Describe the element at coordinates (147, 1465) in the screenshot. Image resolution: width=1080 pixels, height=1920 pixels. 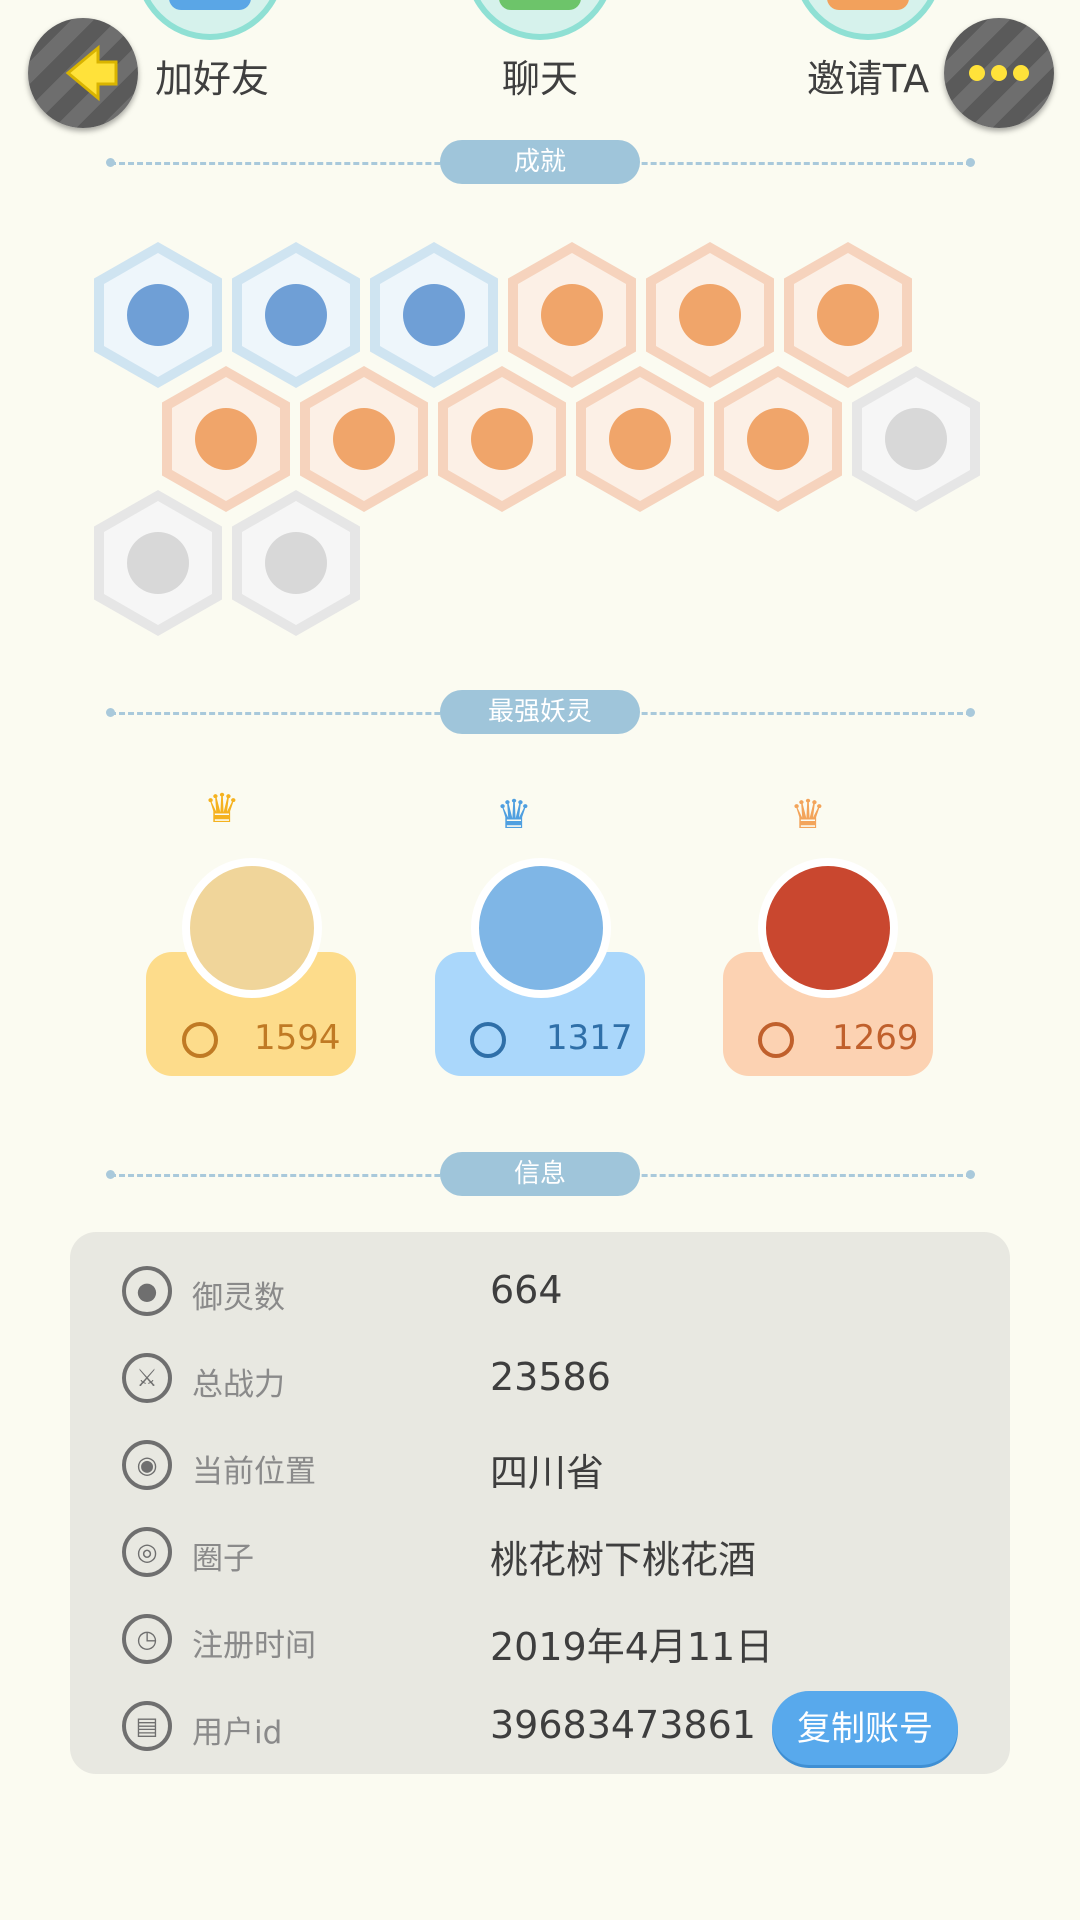
I see `location-pin-icon: ◉` at that location.